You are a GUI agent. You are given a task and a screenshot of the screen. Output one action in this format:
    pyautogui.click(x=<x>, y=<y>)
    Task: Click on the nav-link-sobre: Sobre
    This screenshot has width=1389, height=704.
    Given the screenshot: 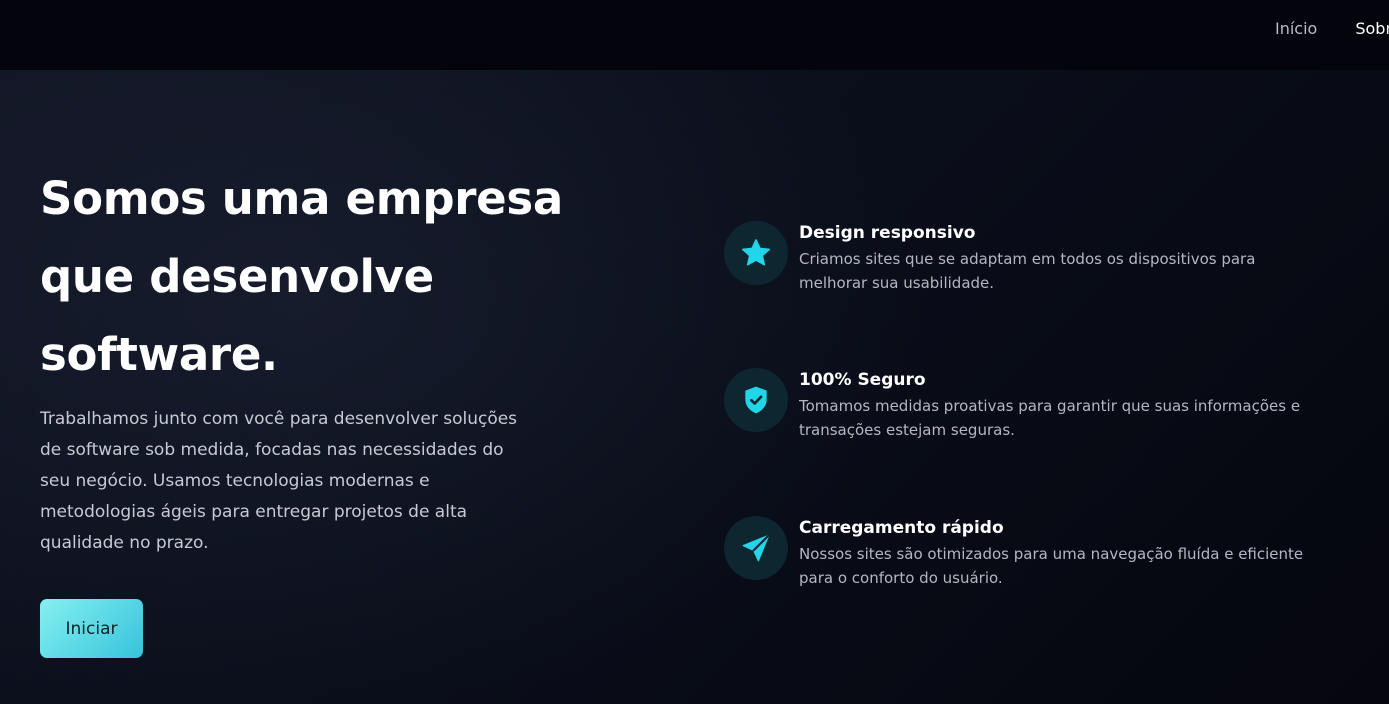 What is the action you would take?
    pyautogui.click(x=1372, y=29)
    